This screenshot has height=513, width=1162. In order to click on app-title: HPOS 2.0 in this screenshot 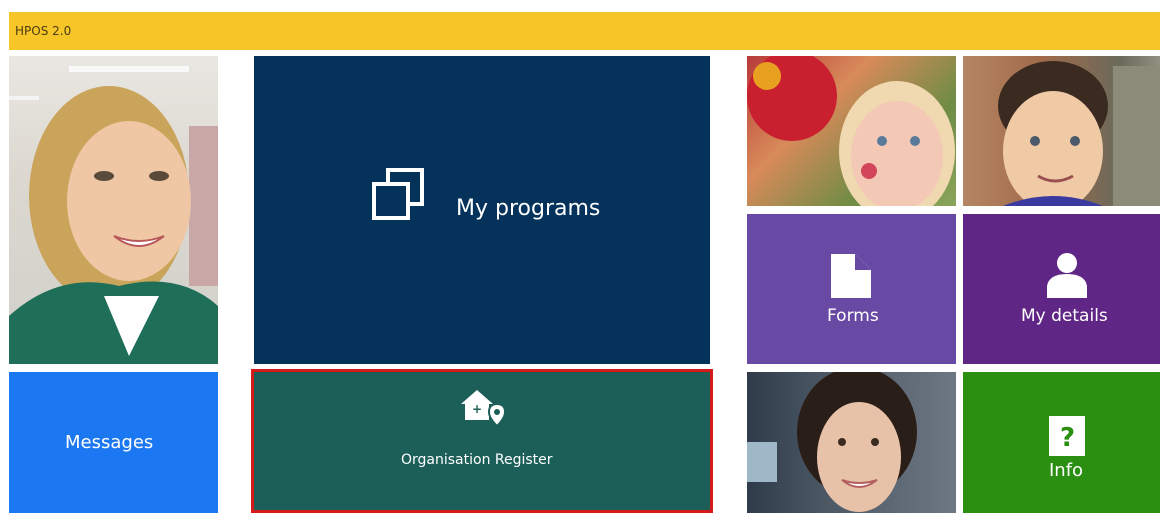, I will do `click(43, 31)`.